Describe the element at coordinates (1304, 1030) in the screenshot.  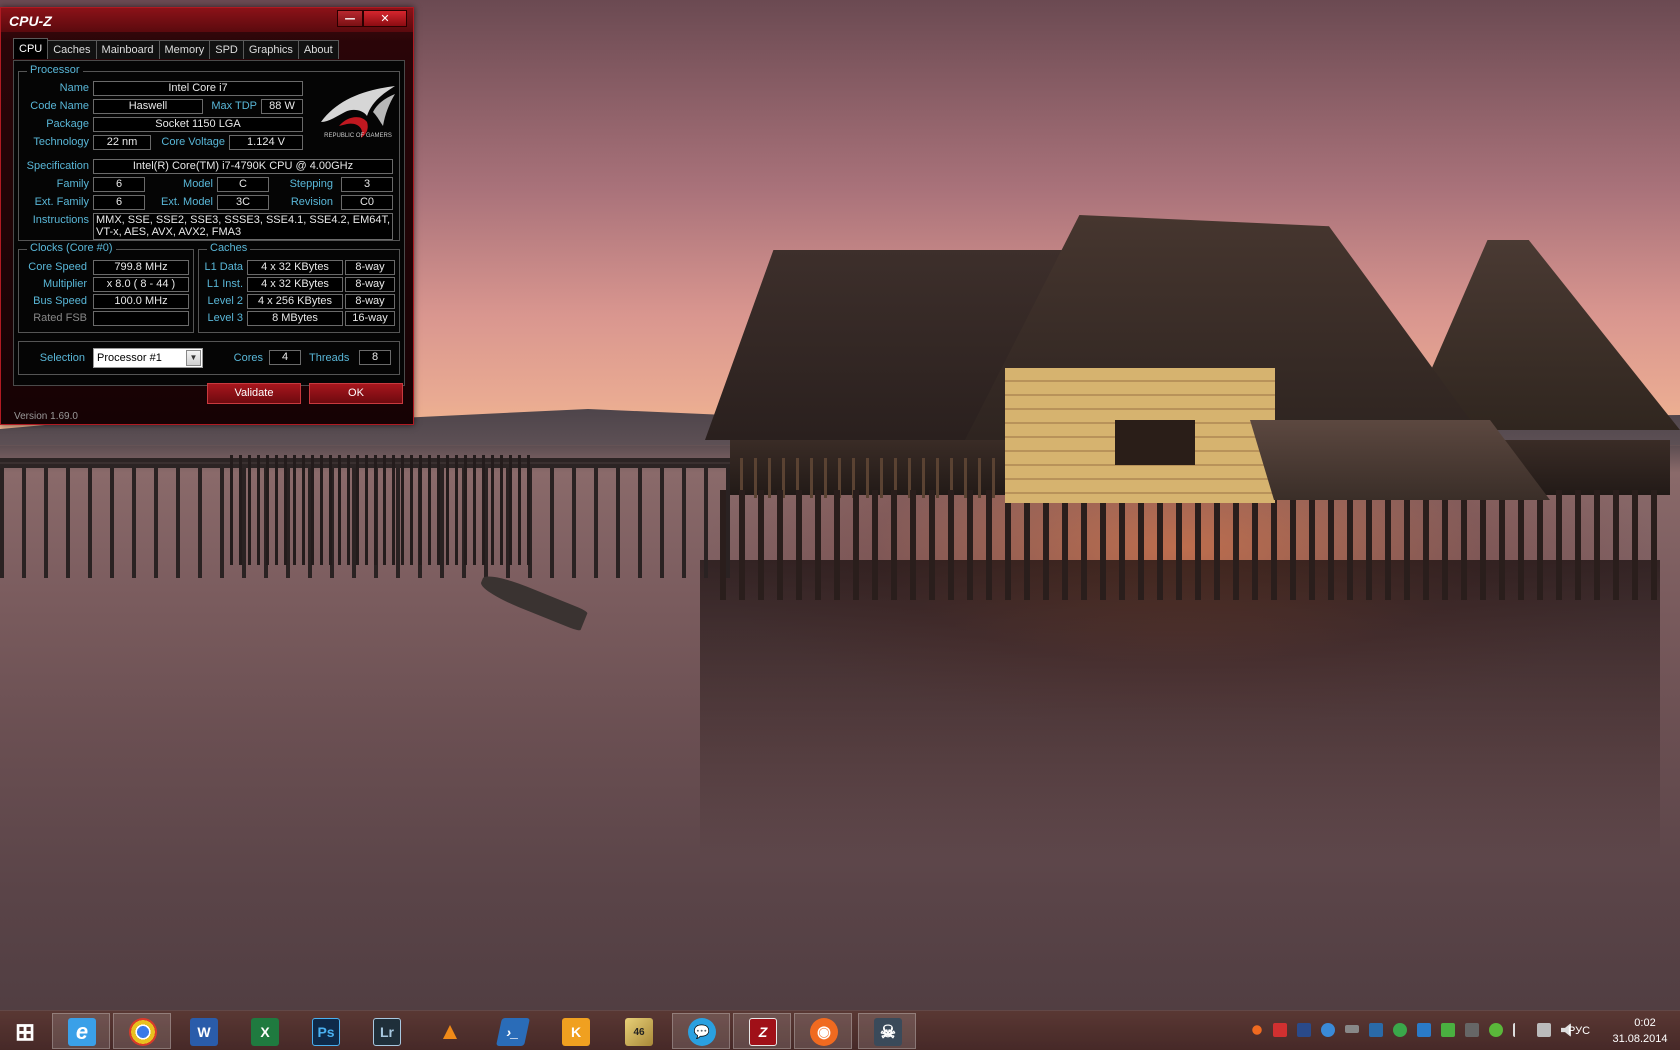
I see `tray-network-tool-icon` at that location.